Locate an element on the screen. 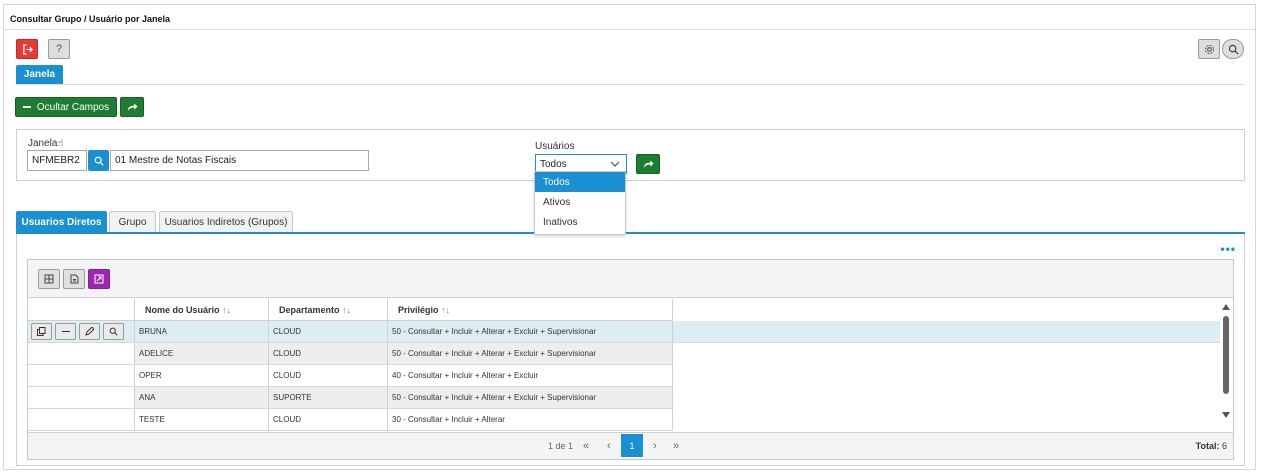 The height and width of the screenshot is (475, 1265). help-button: ? is located at coordinates (59, 49).